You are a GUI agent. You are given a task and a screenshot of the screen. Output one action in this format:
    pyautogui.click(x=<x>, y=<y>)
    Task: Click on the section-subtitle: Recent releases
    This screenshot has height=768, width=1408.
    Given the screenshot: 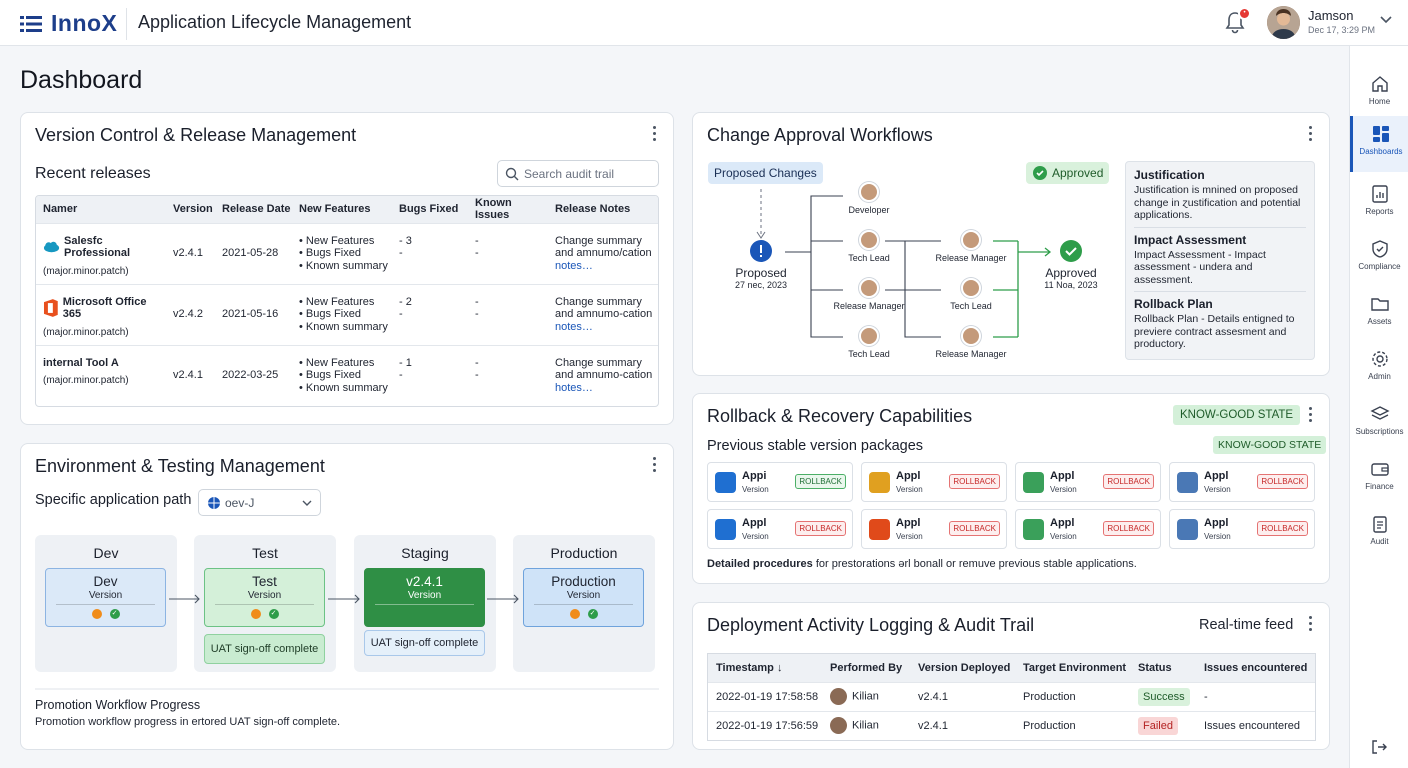 What is the action you would take?
    pyautogui.click(x=93, y=173)
    